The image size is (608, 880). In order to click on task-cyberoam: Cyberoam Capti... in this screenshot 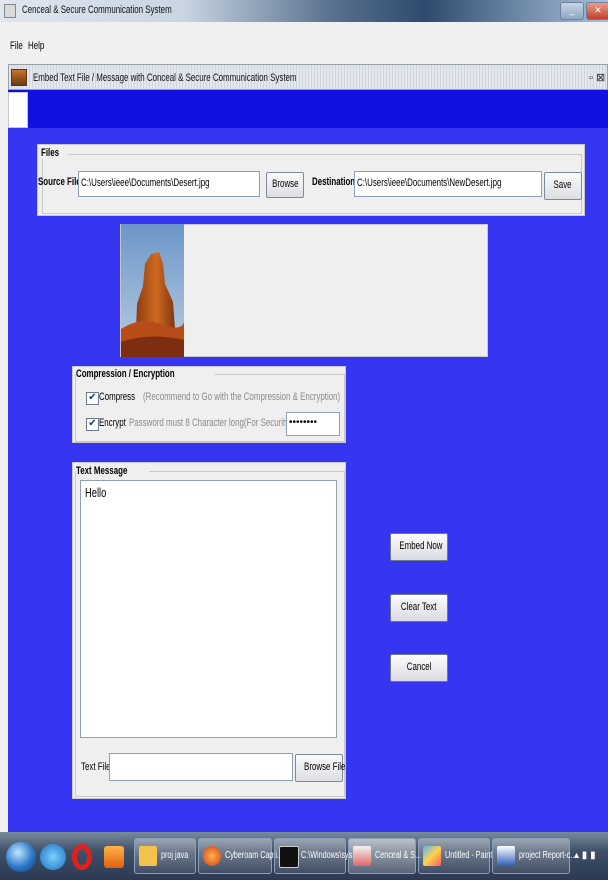, I will do `click(240, 856)`.